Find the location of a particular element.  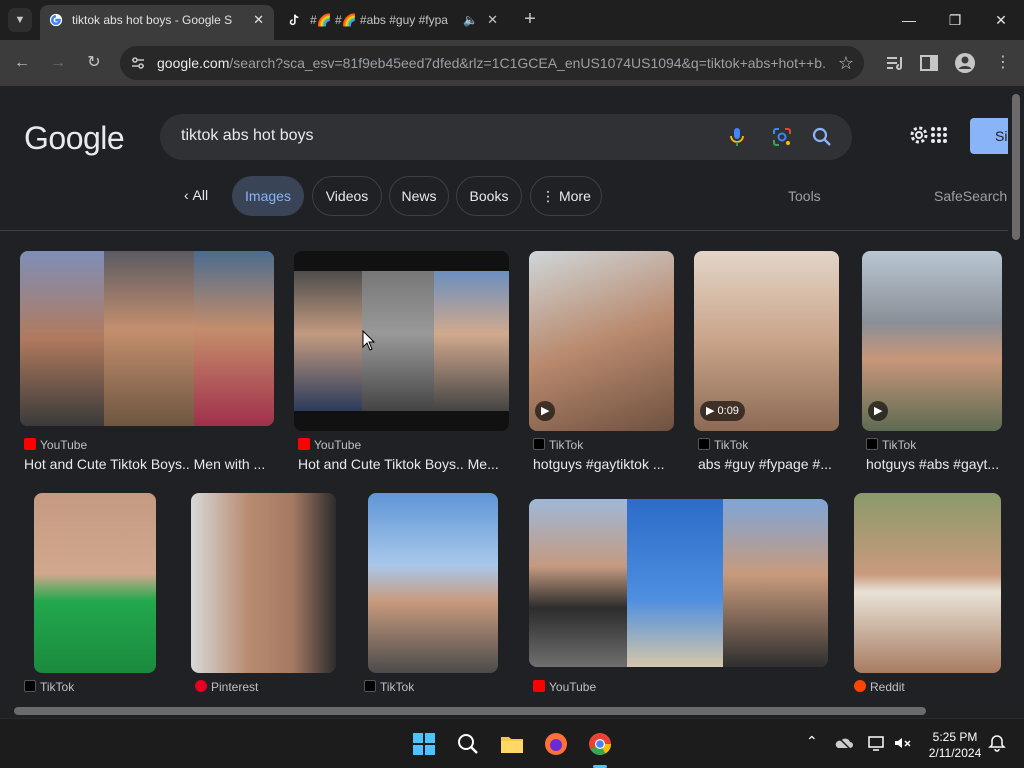

tab-title: tiktok abs hot boys - Google Se is located at coordinates (152, 20).